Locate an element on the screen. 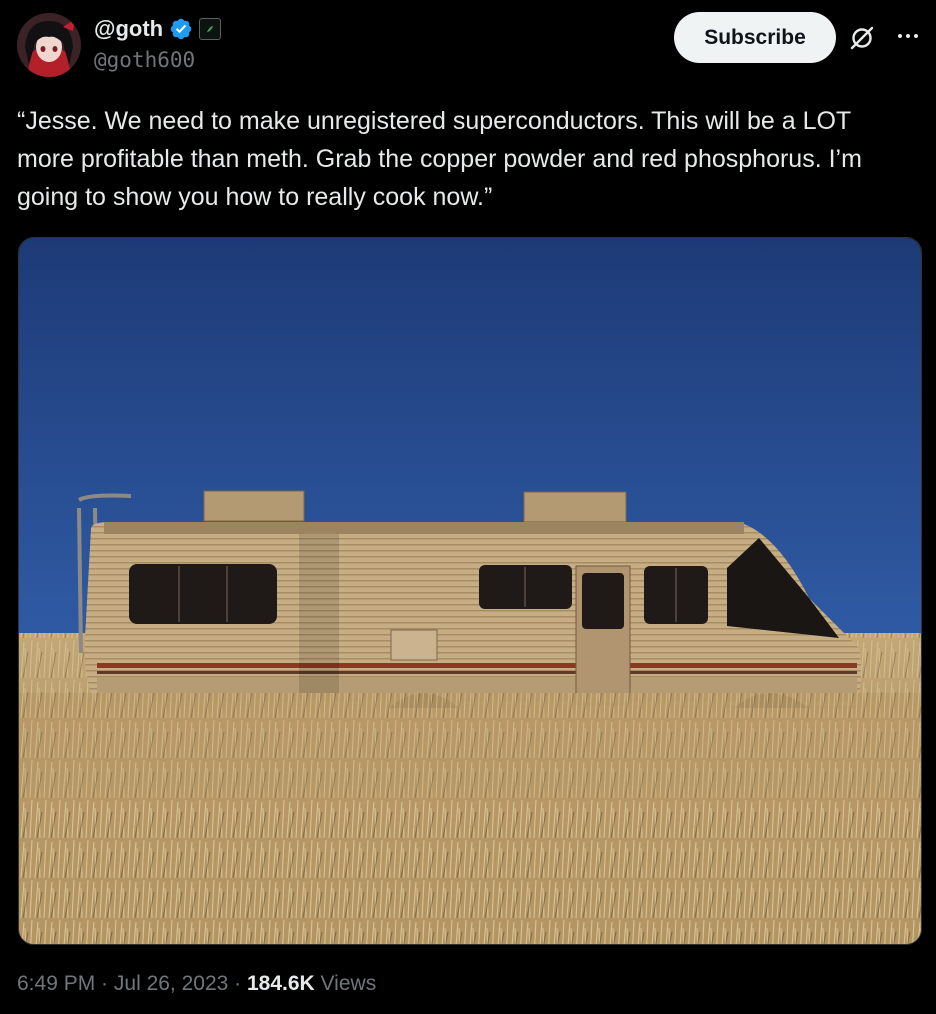  subscribe-button: Subscribe is located at coordinates (755, 37).